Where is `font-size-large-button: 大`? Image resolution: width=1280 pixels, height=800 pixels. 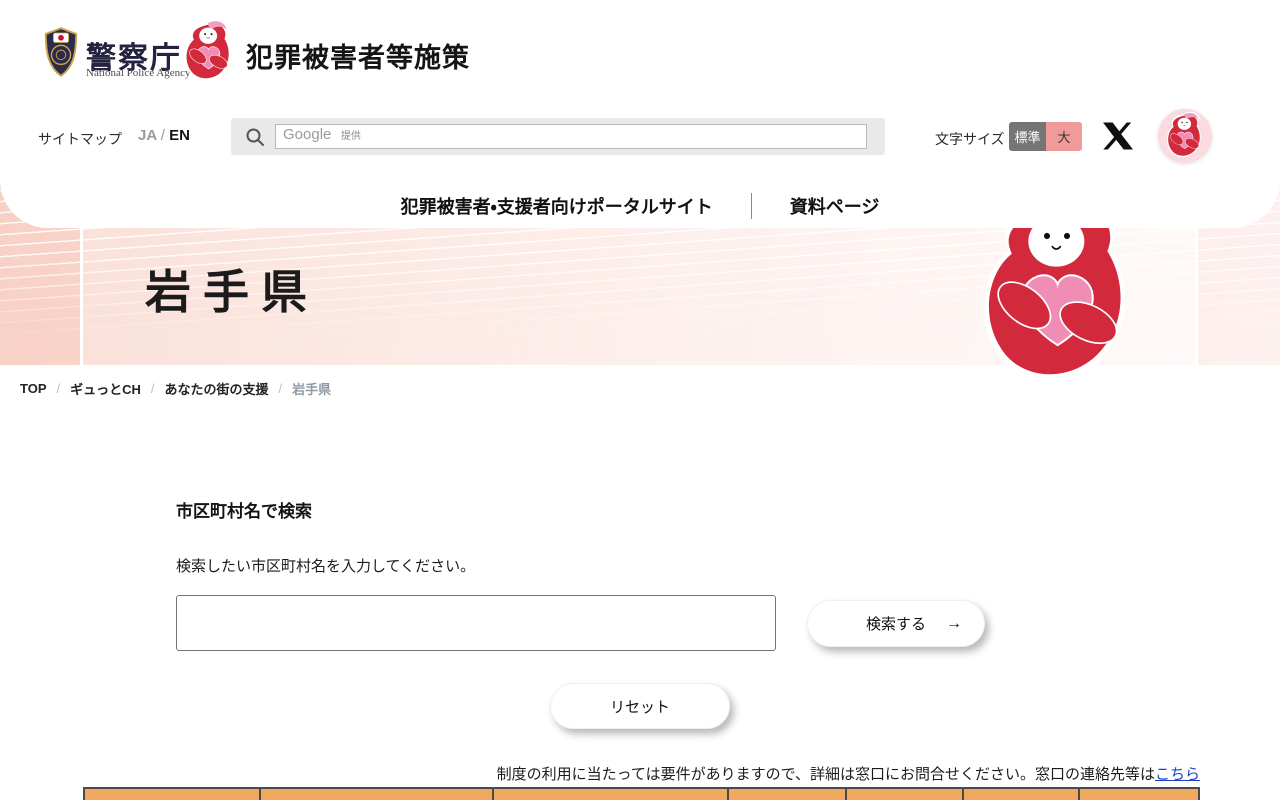 font-size-large-button: 大 is located at coordinates (1064, 136).